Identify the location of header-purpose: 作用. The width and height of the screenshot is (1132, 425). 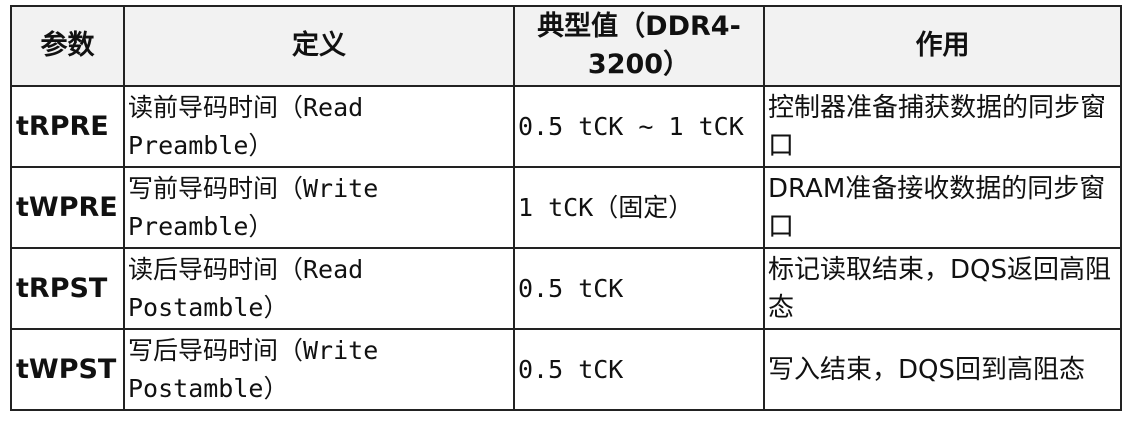
(942, 46).